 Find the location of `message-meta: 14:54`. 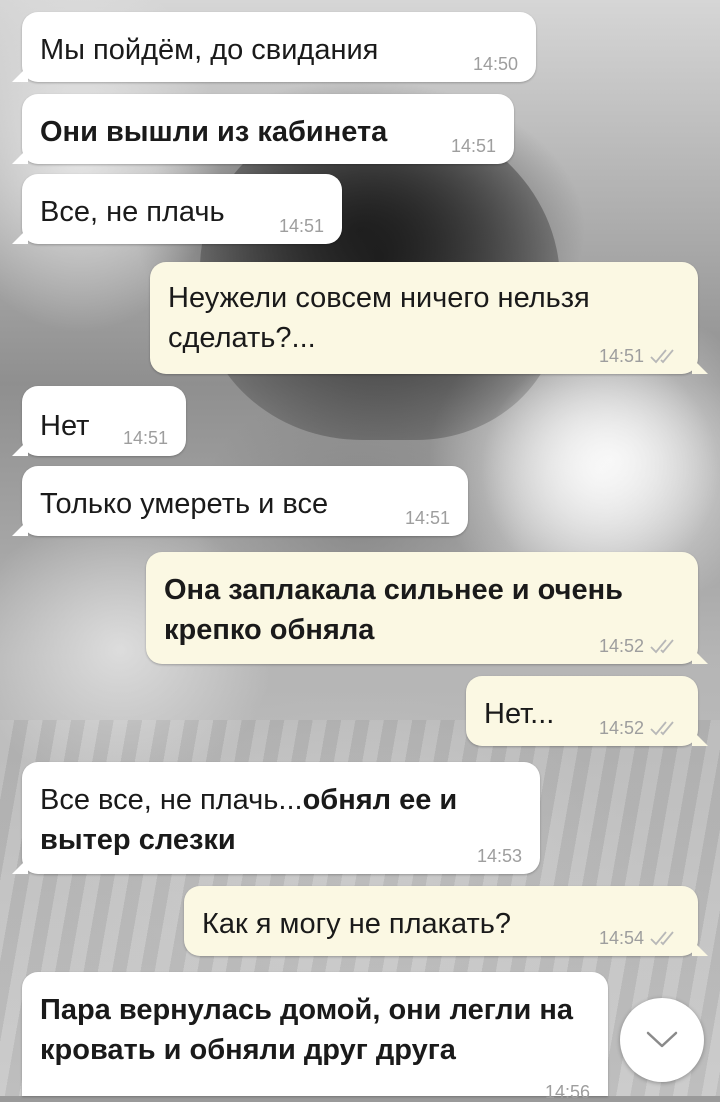

message-meta: 14:54 is located at coordinates (639, 938).